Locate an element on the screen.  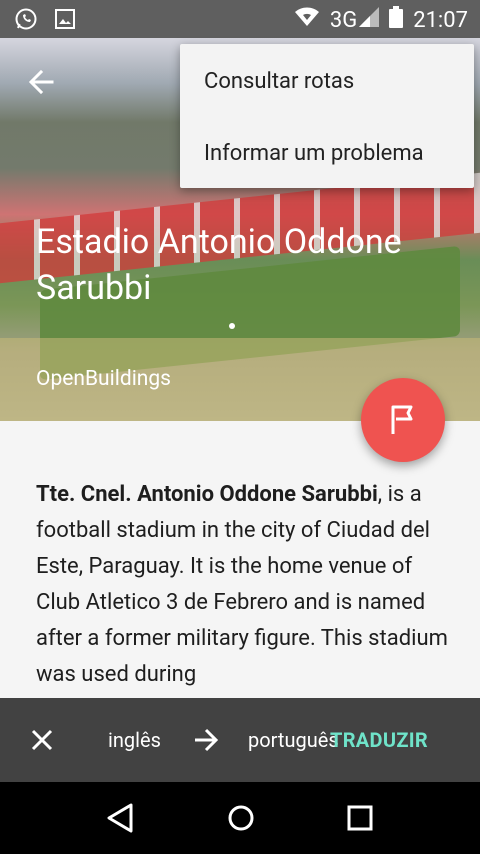
battery-icon is located at coordinates (396, 20).